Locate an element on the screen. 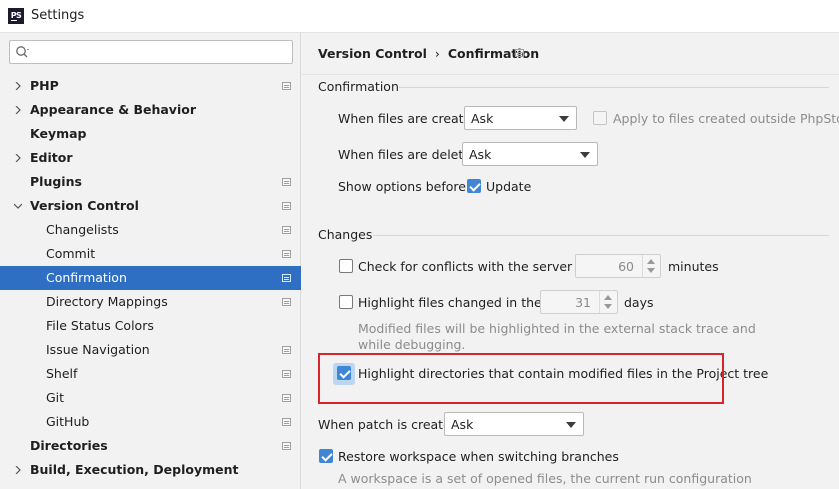  restore-workspace-checkbox is located at coordinates (326, 456).